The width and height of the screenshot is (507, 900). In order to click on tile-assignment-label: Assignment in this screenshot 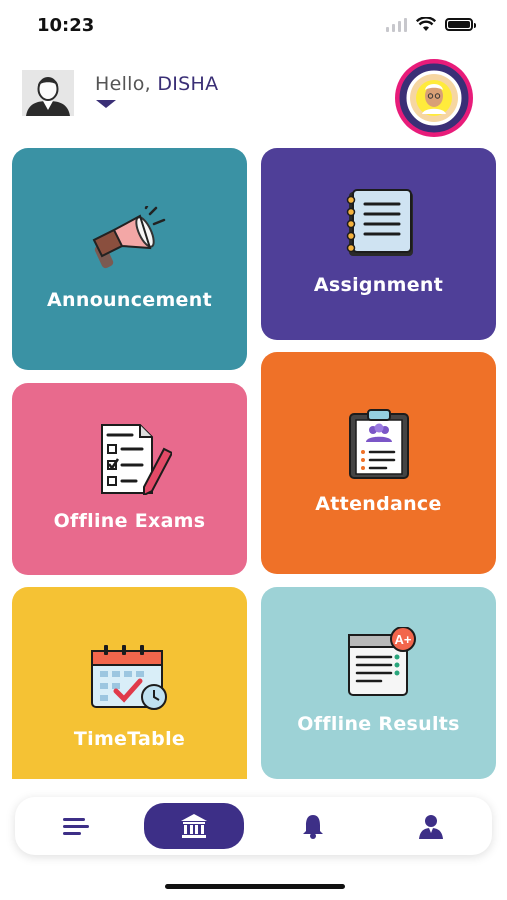, I will do `click(378, 285)`.